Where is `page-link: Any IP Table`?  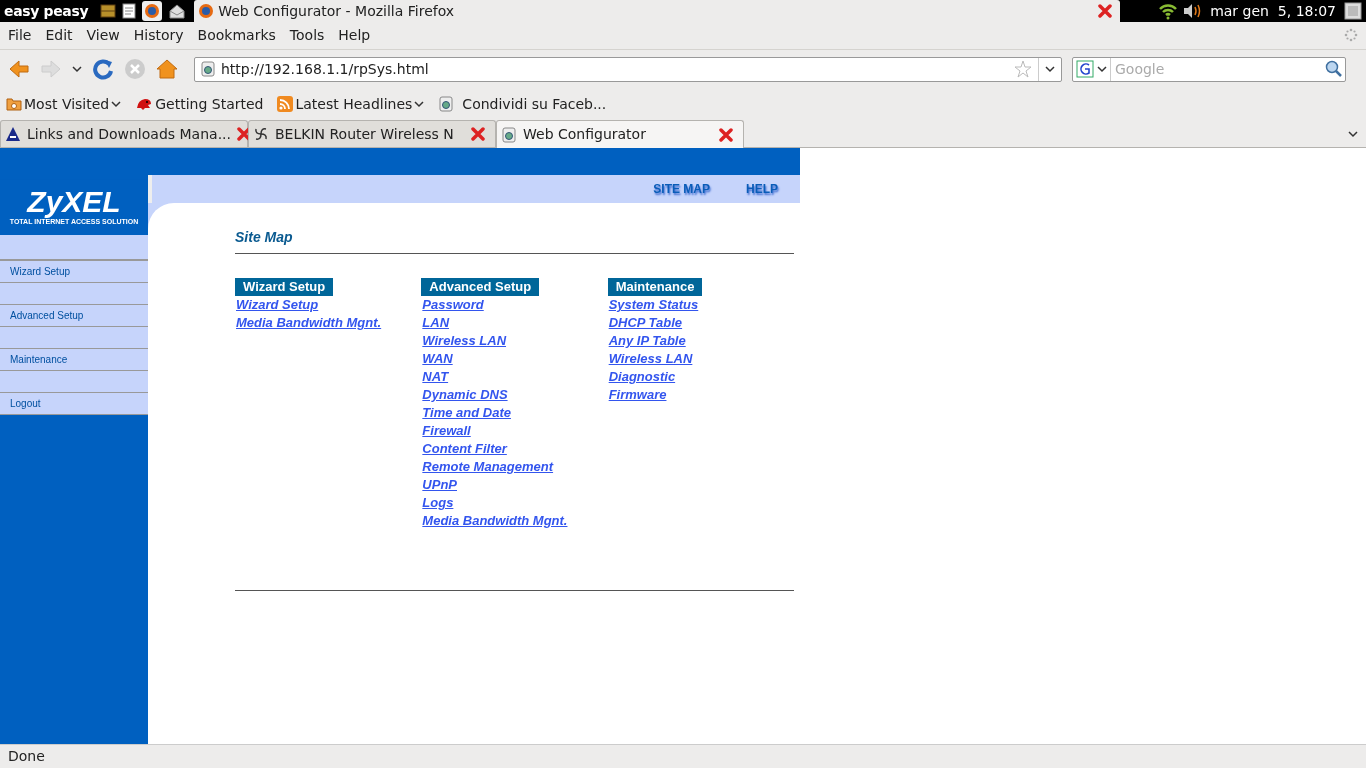 page-link: Any IP Table is located at coordinates (646, 341).